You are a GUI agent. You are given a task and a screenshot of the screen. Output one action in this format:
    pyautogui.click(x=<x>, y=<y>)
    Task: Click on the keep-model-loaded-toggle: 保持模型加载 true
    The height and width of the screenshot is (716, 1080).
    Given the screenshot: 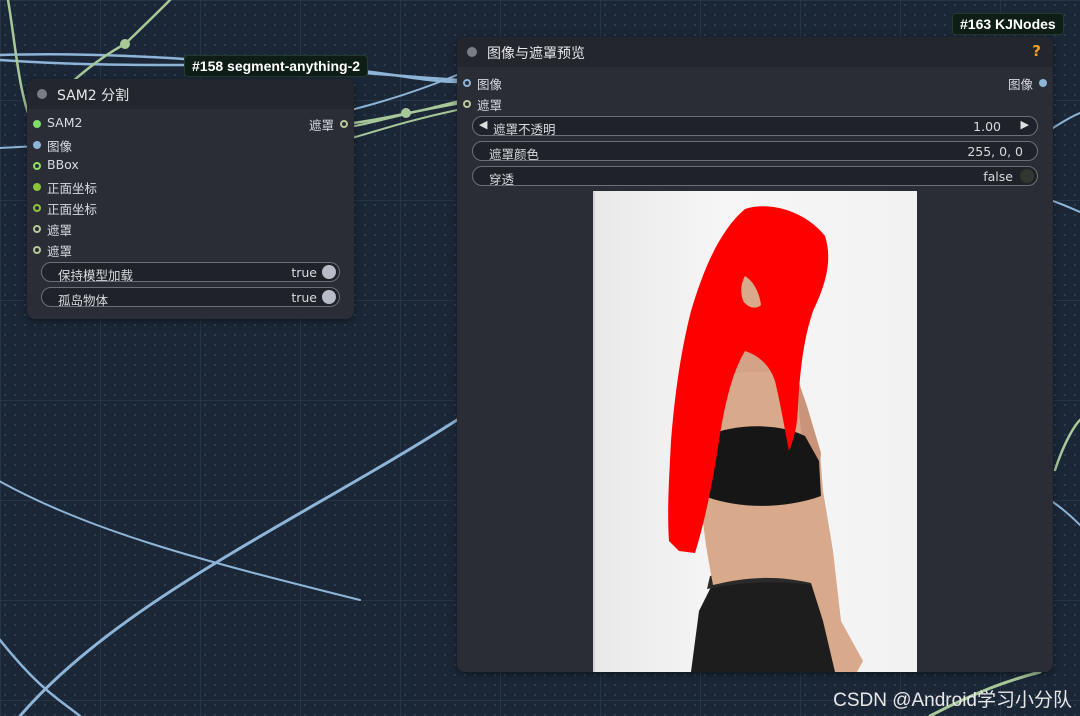 What is the action you would take?
    pyautogui.click(x=190, y=272)
    